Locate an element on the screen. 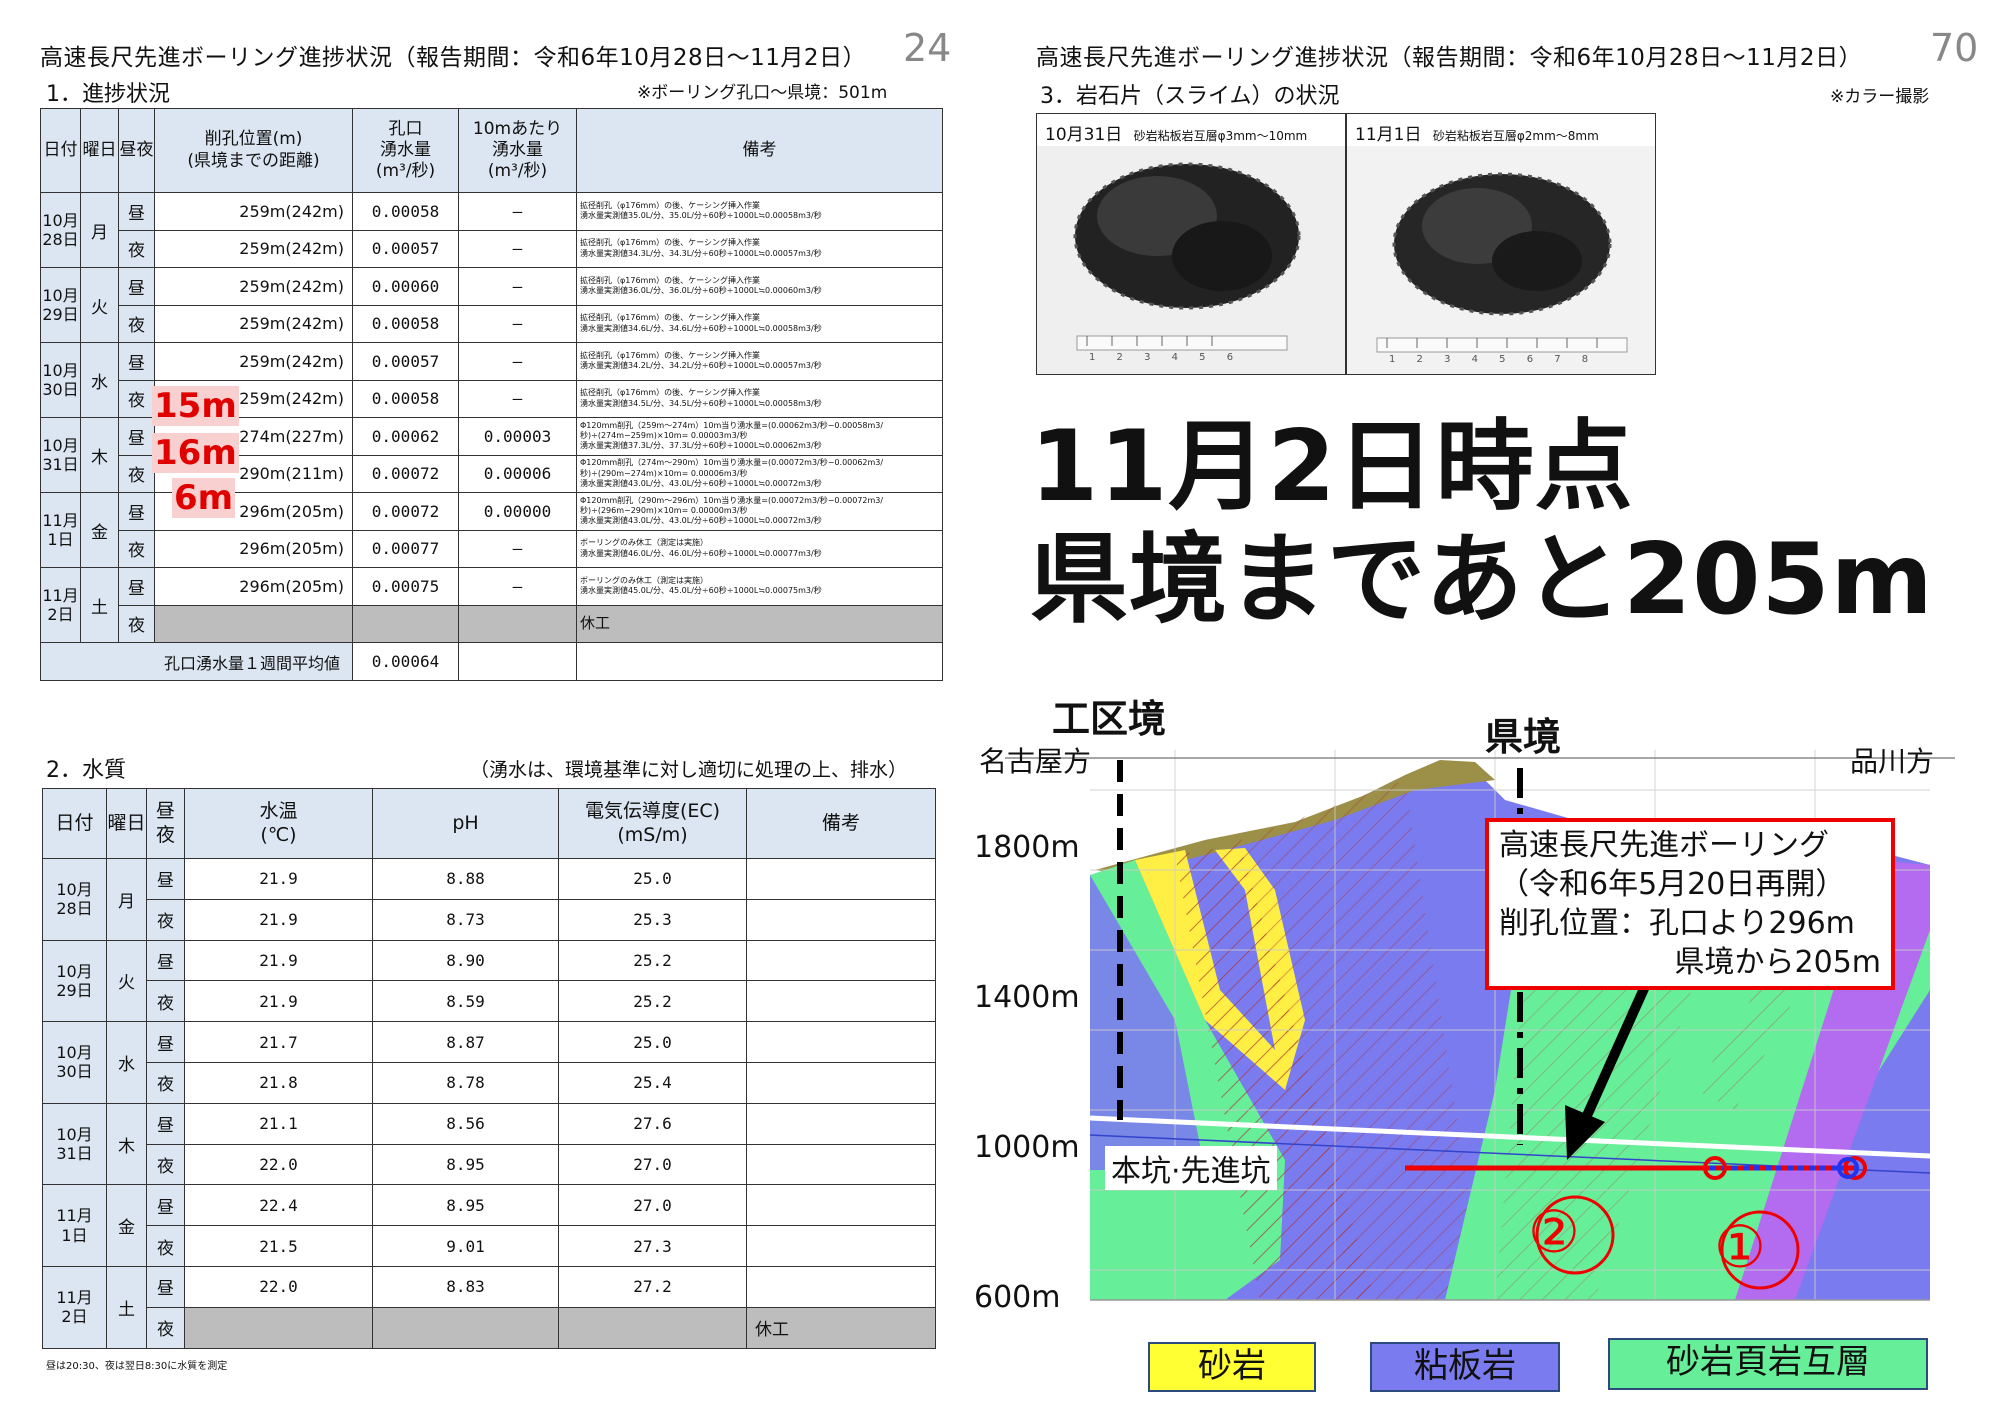 The image size is (2000, 1414). headline-remaining: 県境まであと205m is located at coordinates (1482, 580).